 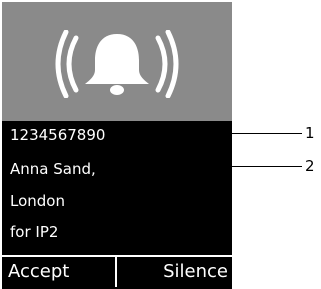 I want to click on silence-button: Silence, so click(x=175, y=272).